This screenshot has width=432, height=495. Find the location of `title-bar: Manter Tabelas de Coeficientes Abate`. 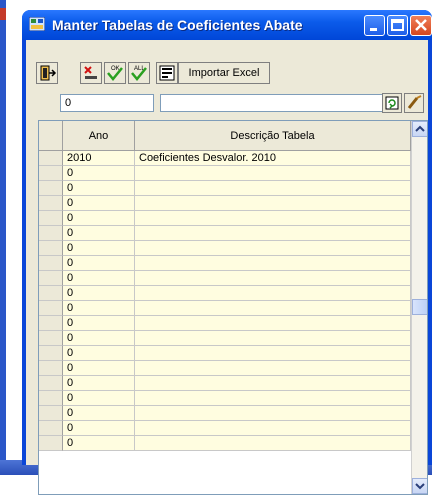

title-bar: Manter Tabelas de Coeficientes Abate is located at coordinates (227, 25).